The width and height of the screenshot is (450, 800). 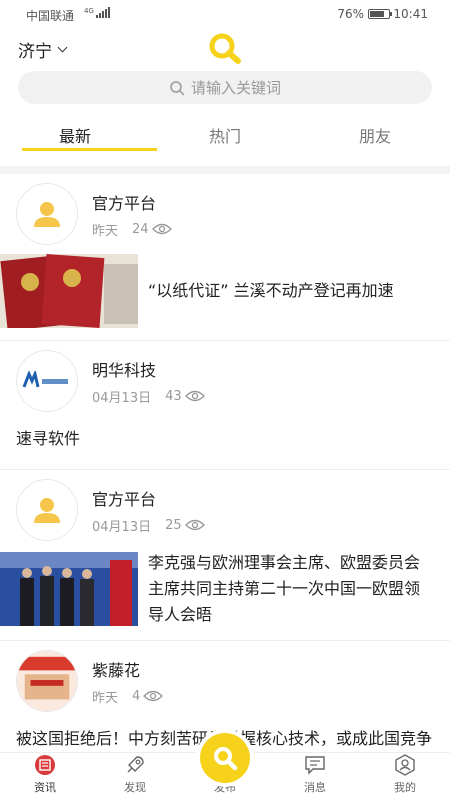 I want to click on top-header: 济宁, so click(x=225, y=48).